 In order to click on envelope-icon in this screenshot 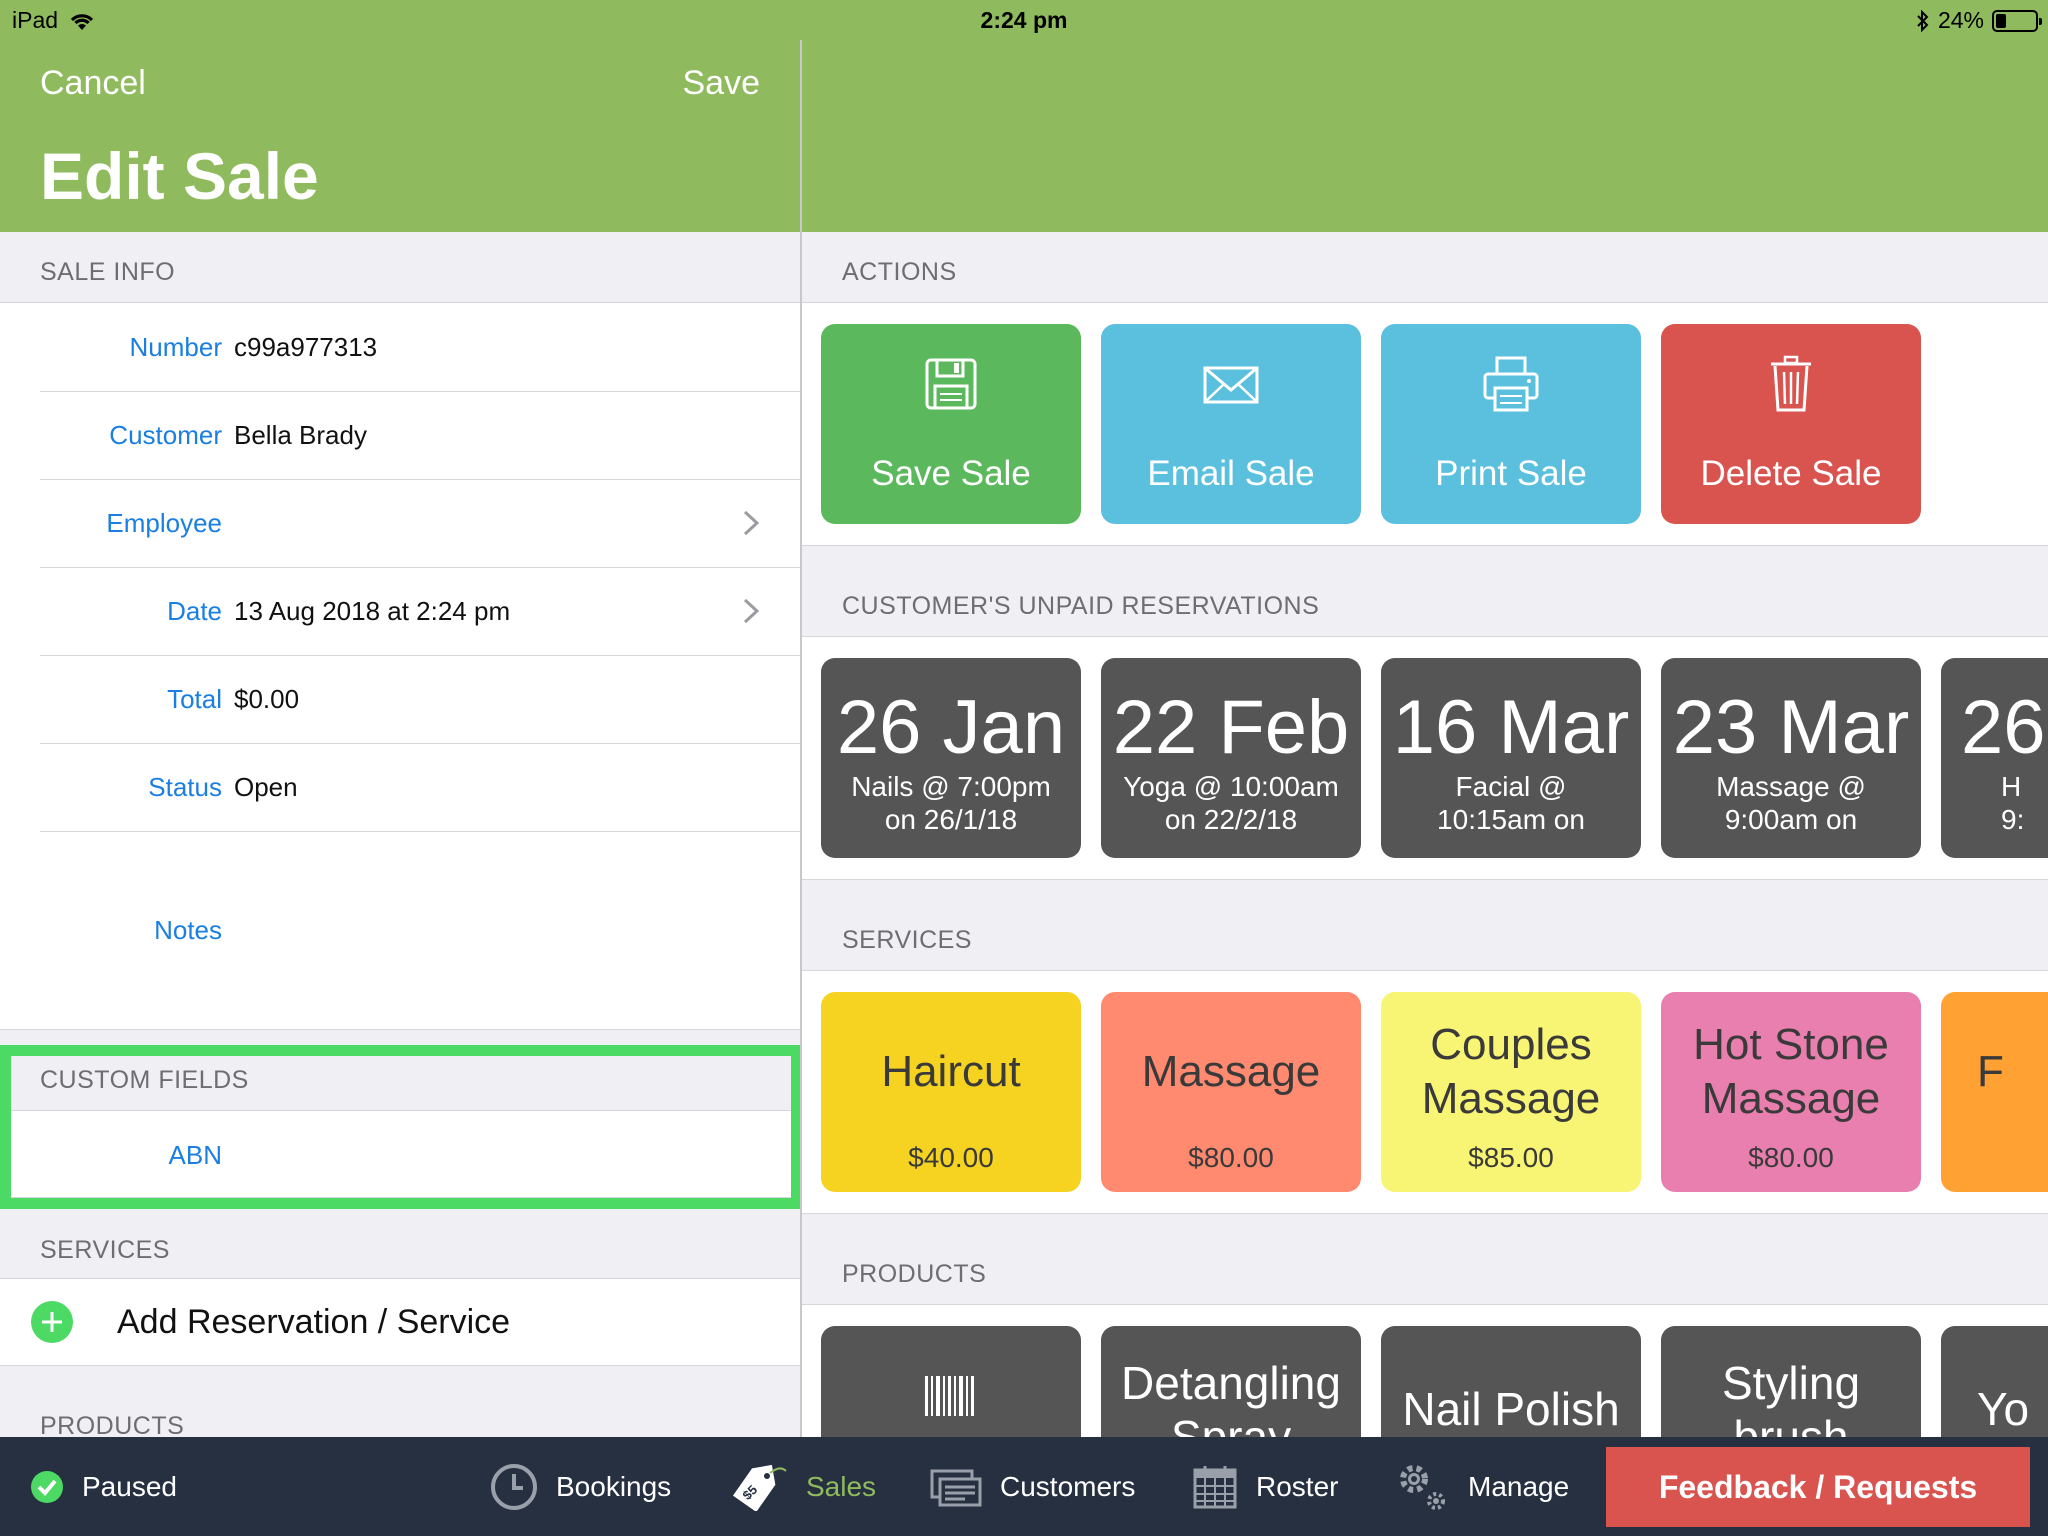, I will do `click(1231, 385)`.